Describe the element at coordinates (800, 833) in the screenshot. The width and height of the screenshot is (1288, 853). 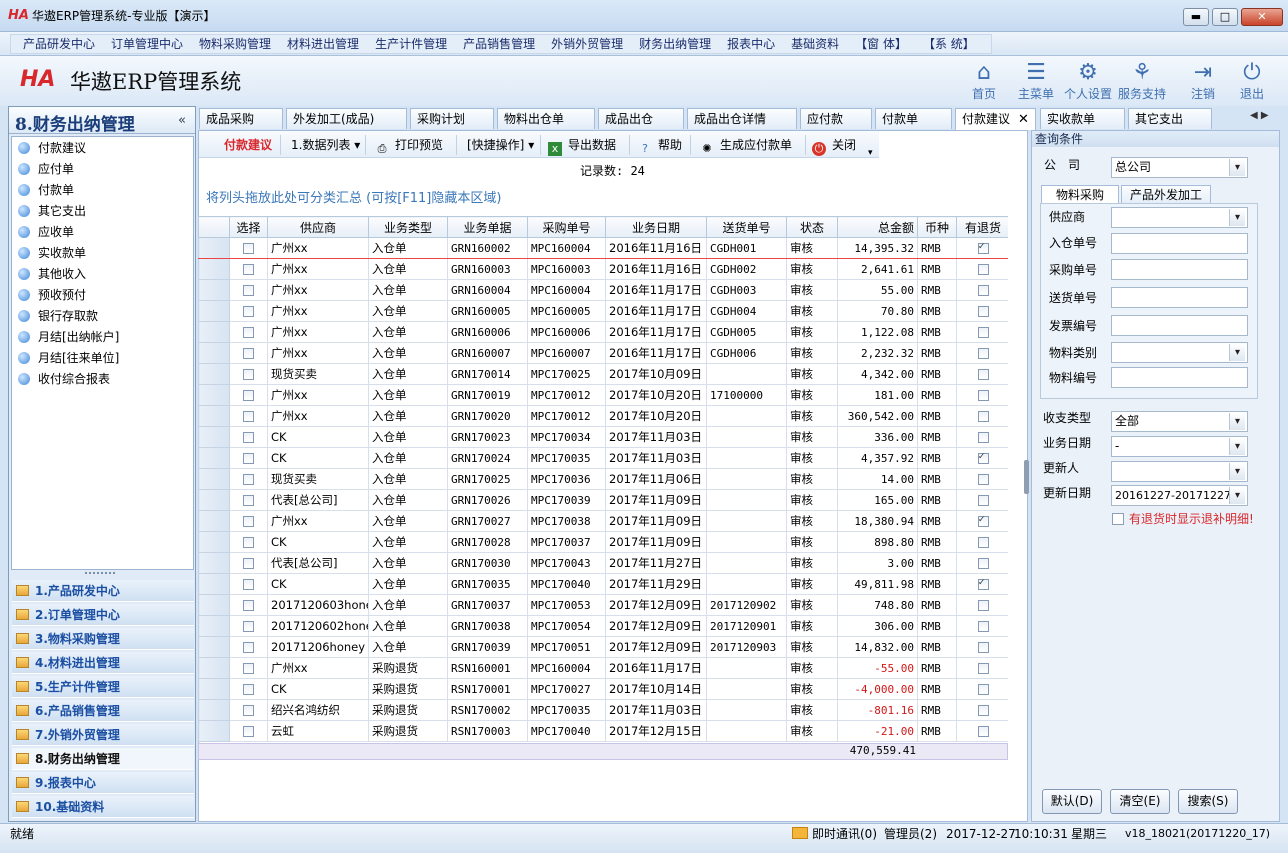
I see `mail-icon` at that location.